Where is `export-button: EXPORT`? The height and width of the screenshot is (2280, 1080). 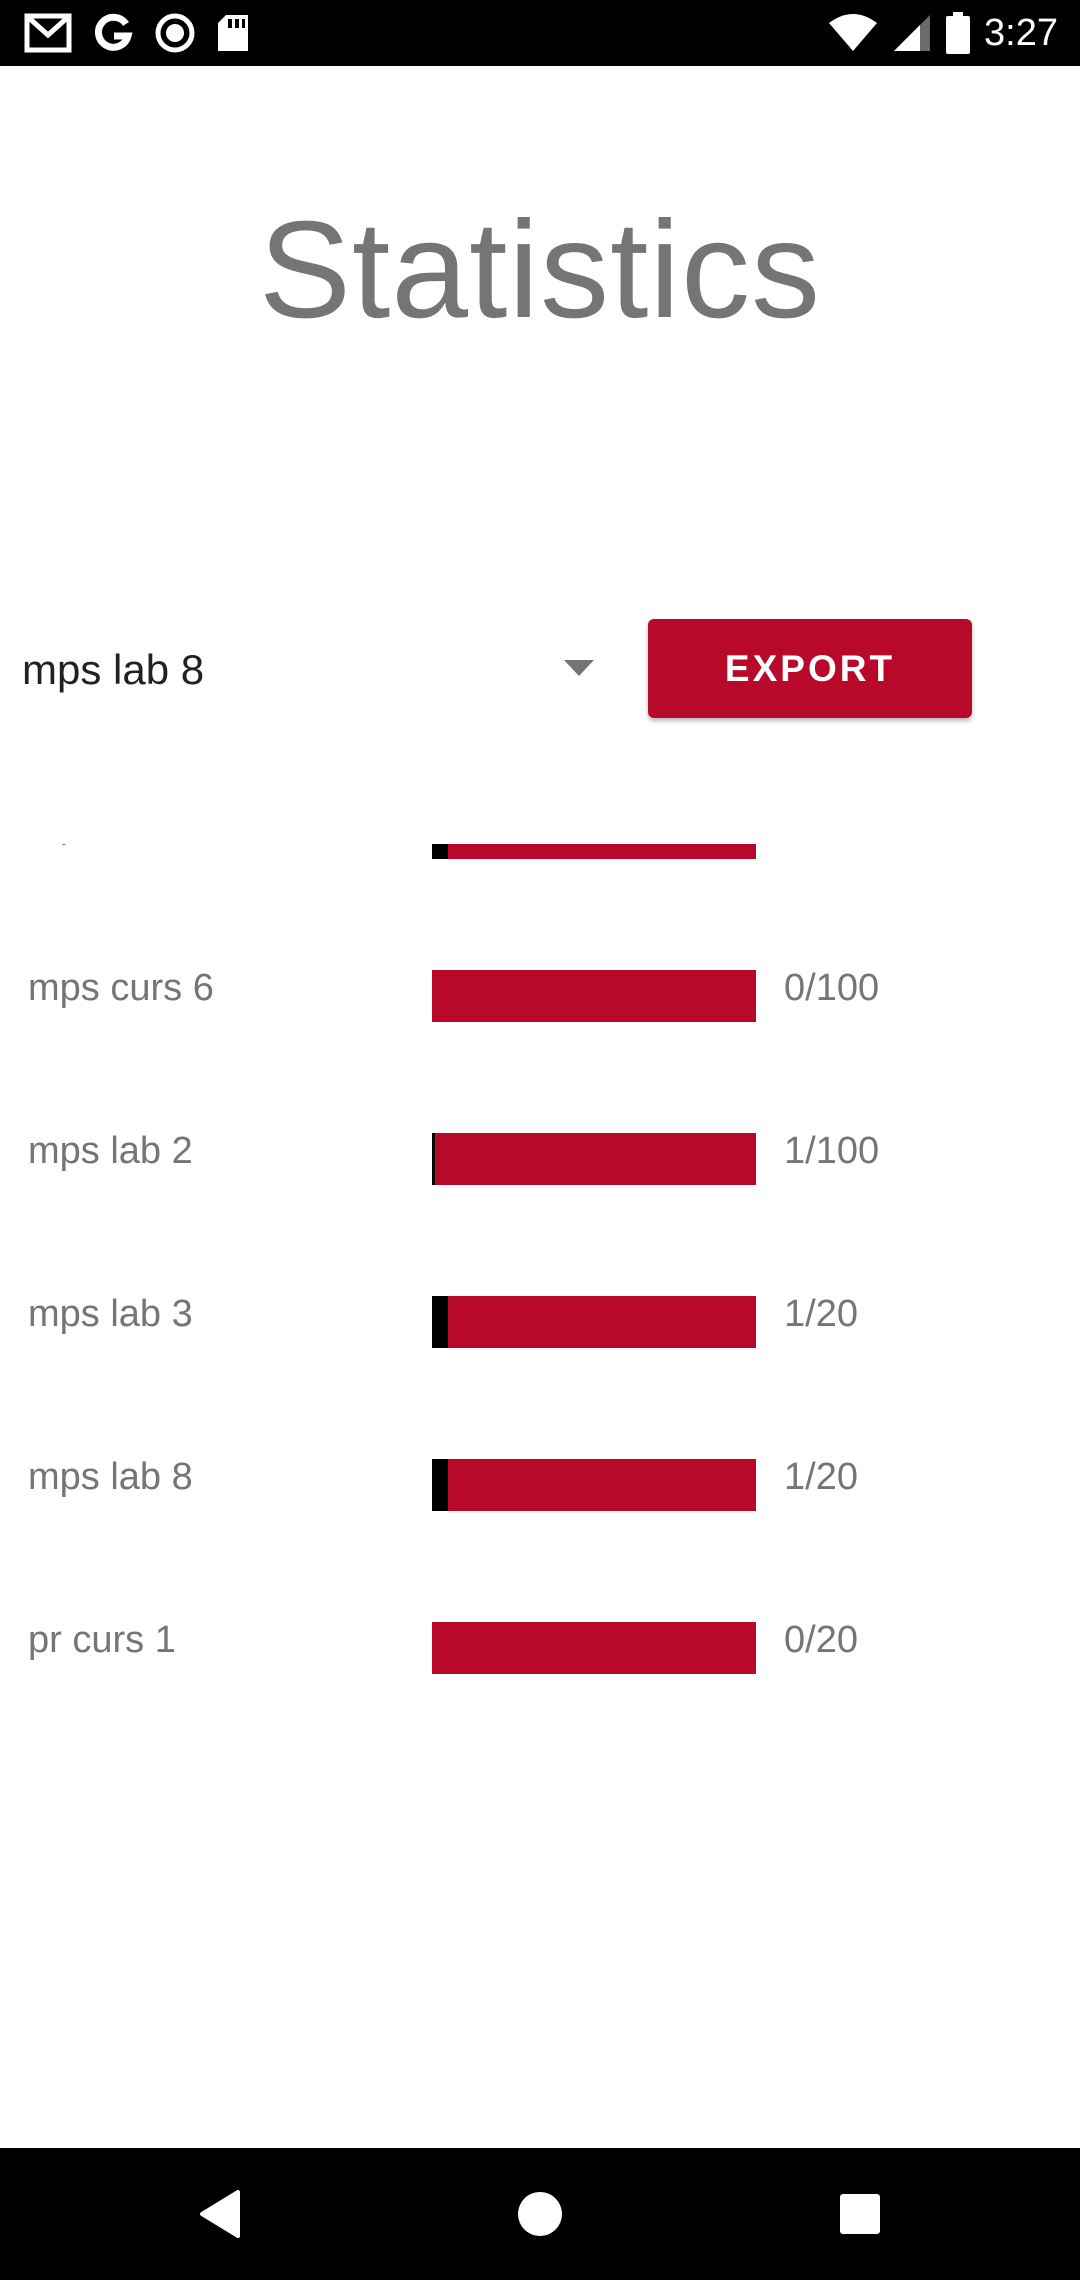 export-button: EXPORT is located at coordinates (810, 668).